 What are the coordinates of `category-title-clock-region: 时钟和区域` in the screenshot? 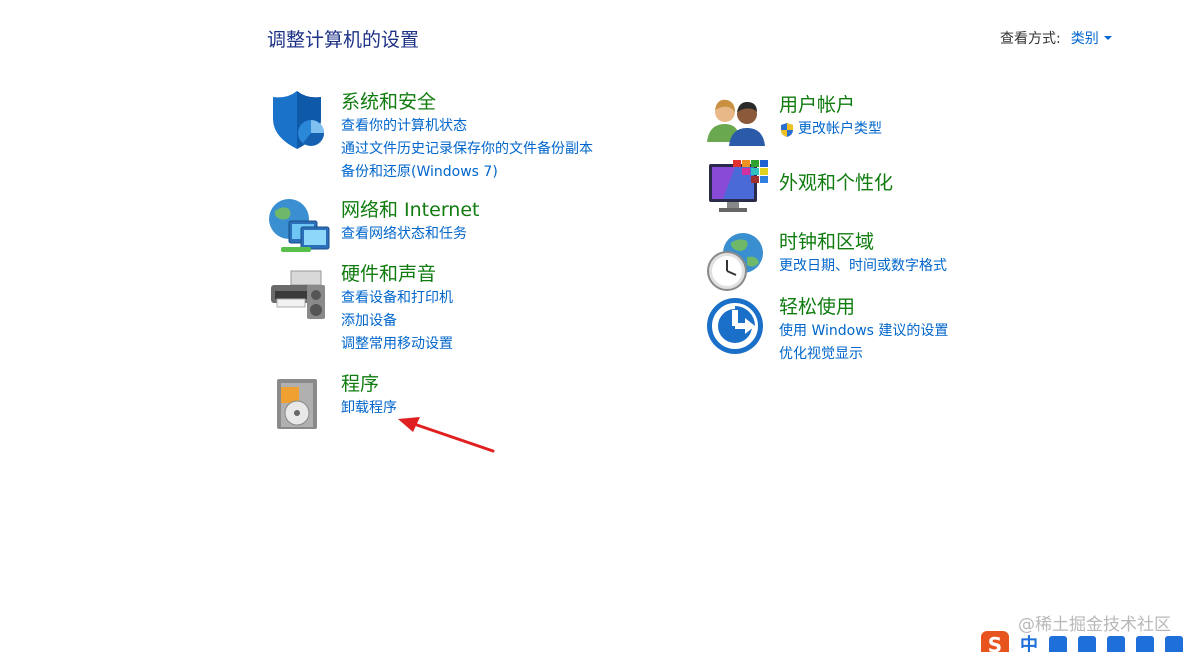 It's located at (863, 242).